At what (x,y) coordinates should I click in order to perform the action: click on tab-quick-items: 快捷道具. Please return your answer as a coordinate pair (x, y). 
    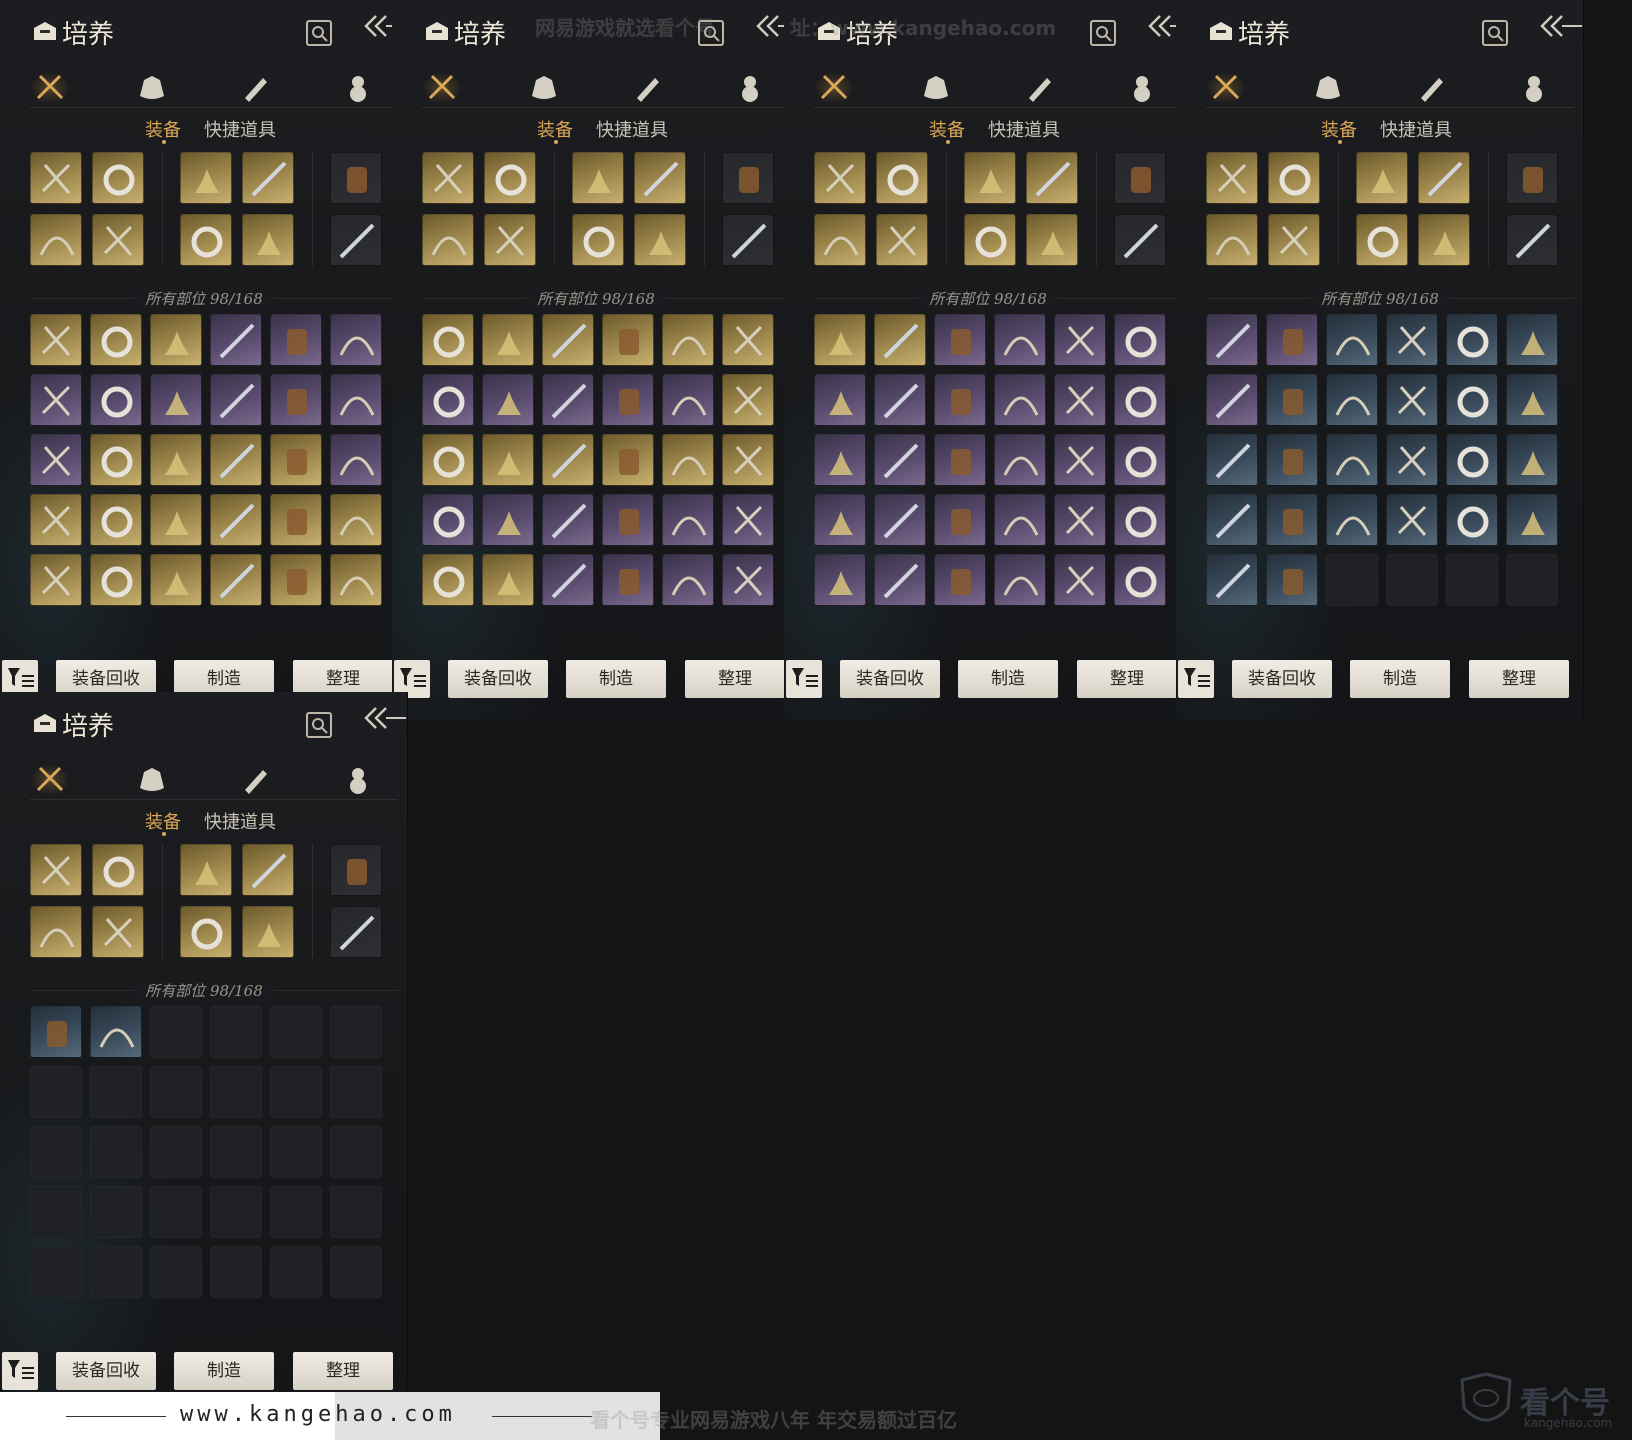
    Looking at the image, I should click on (1024, 129).